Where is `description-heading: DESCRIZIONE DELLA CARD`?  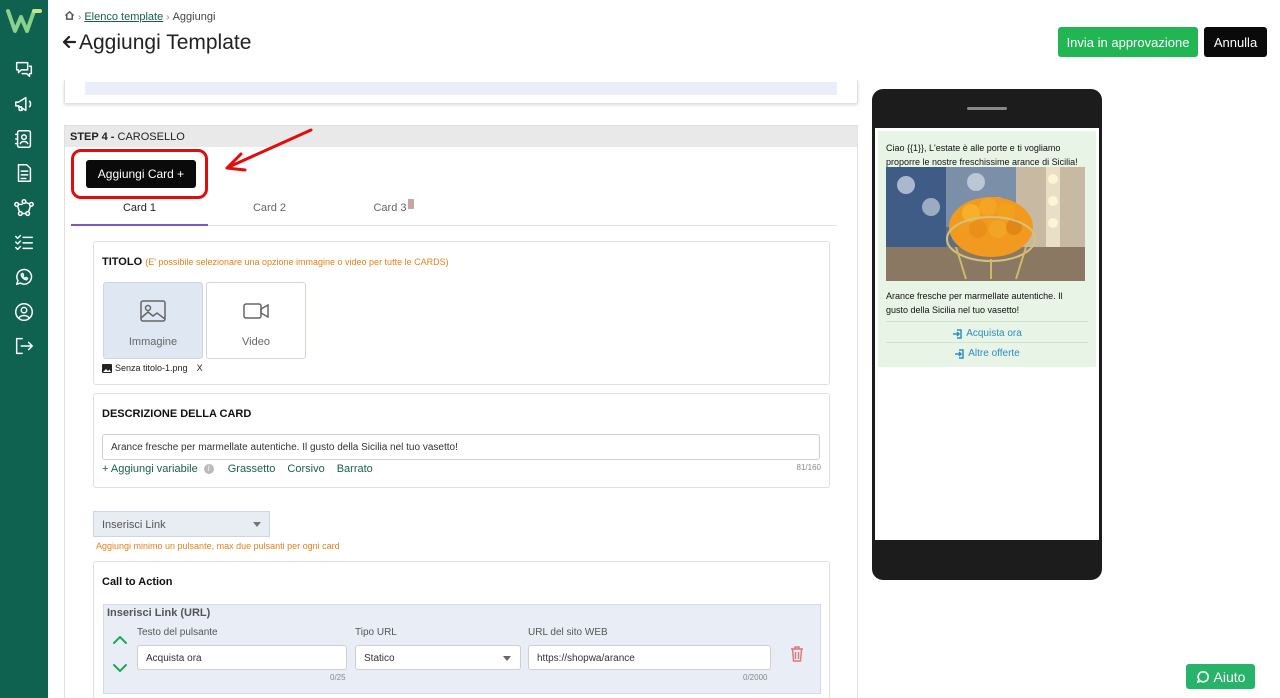
description-heading: DESCRIZIONE DELLA CARD is located at coordinates (177, 414).